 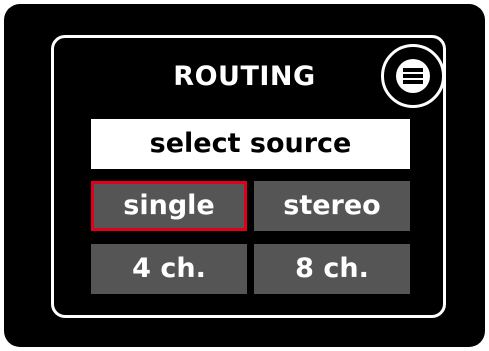 I want to click on menu-button, so click(x=413, y=76).